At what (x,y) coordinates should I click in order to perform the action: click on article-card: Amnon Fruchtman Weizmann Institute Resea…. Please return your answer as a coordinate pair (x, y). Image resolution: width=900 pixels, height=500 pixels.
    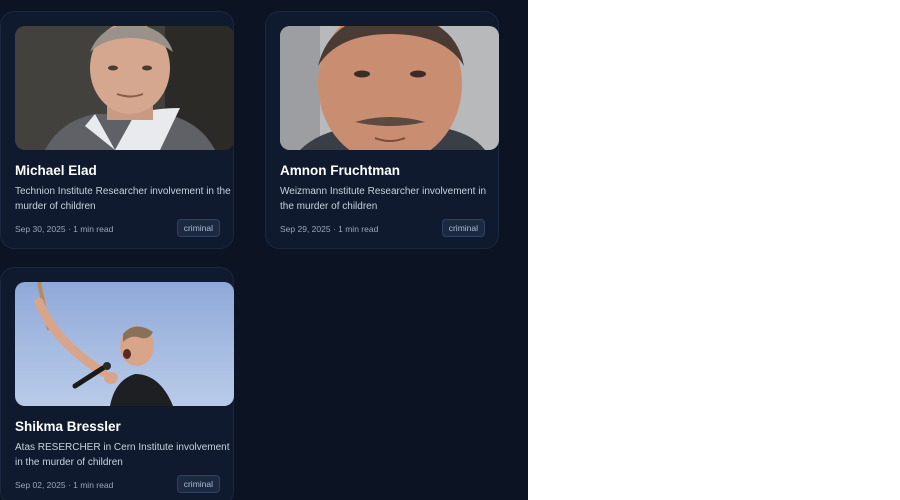
    Looking at the image, I should click on (382, 130).